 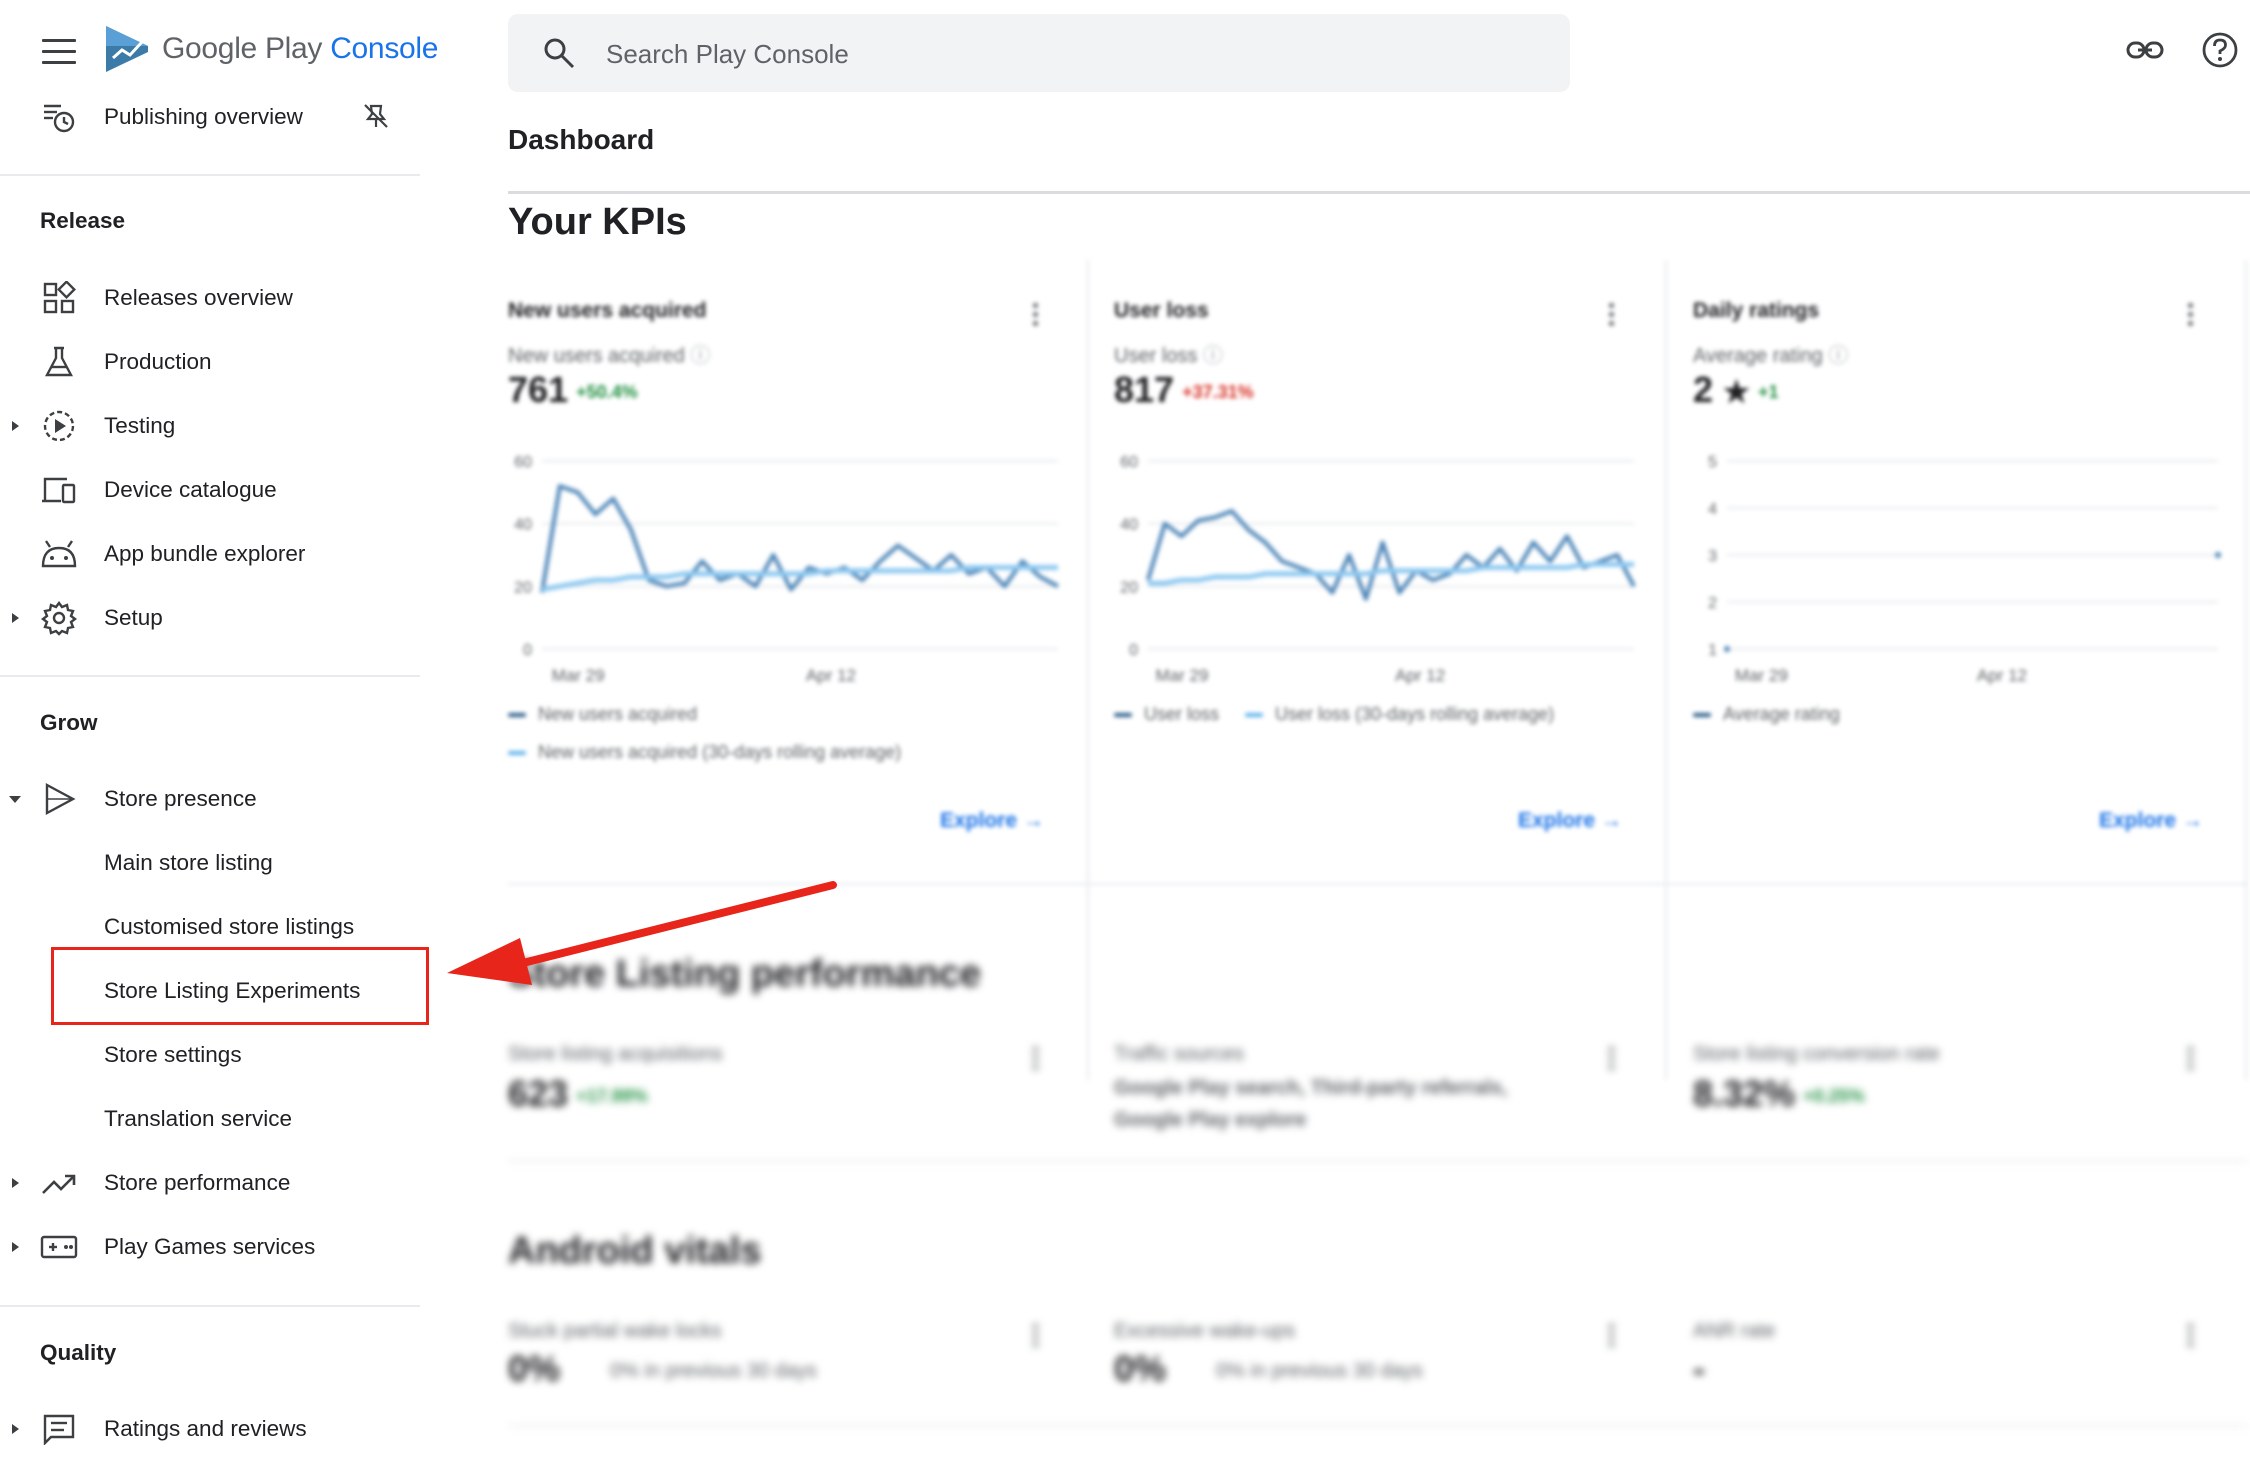 What do you see at coordinates (59, 117) in the screenshot?
I see `publishing-overview-icon` at bounding box center [59, 117].